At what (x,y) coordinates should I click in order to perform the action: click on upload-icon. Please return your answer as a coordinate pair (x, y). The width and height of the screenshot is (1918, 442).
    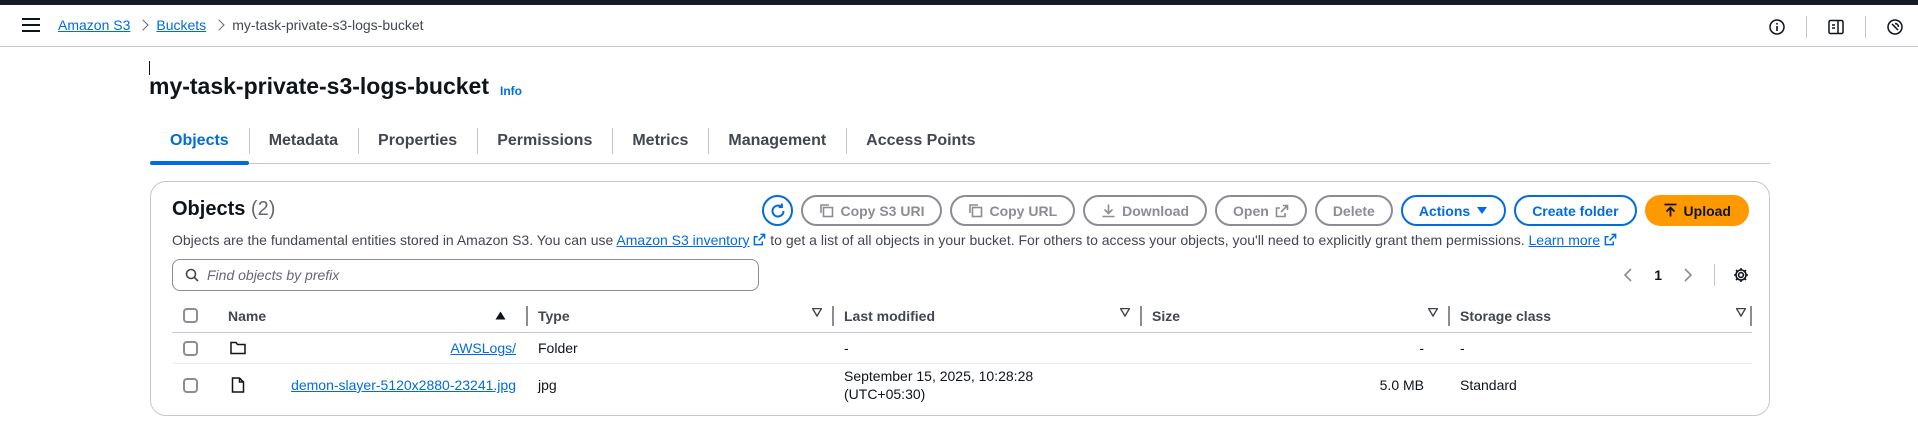
    Looking at the image, I should click on (1670, 210).